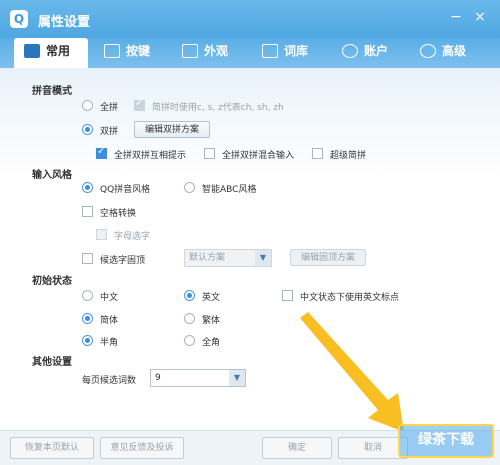  What do you see at coordinates (446, 441) in the screenshot?
I see `watermark-logo: 绿茶下载` at bounding box center [446, 441].